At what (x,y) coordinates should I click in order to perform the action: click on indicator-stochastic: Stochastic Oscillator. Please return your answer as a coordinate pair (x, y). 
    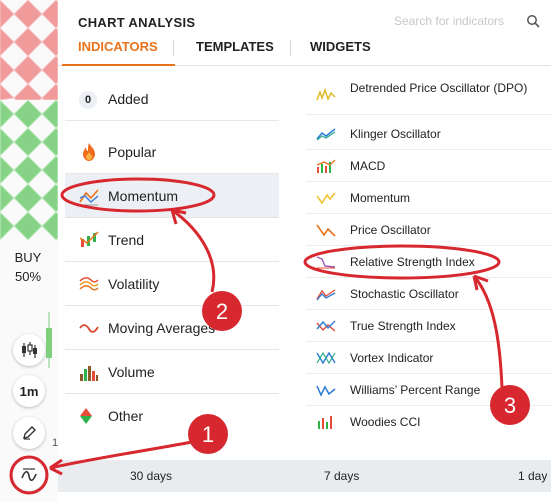
    Looking at the image, I should click on (428, 294).